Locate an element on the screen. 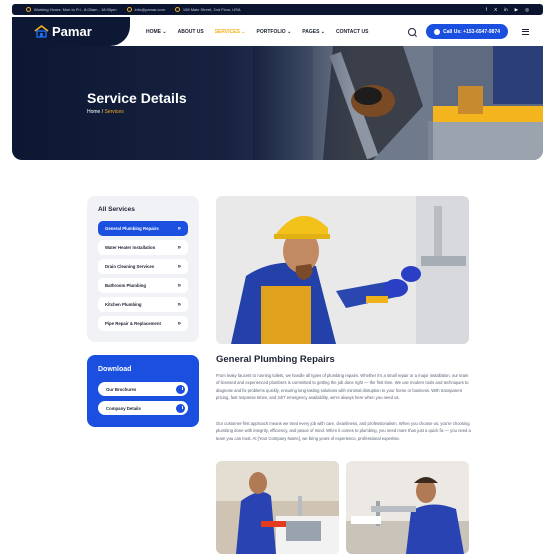  facebook-icon: f is located at coordinates (486, 10).